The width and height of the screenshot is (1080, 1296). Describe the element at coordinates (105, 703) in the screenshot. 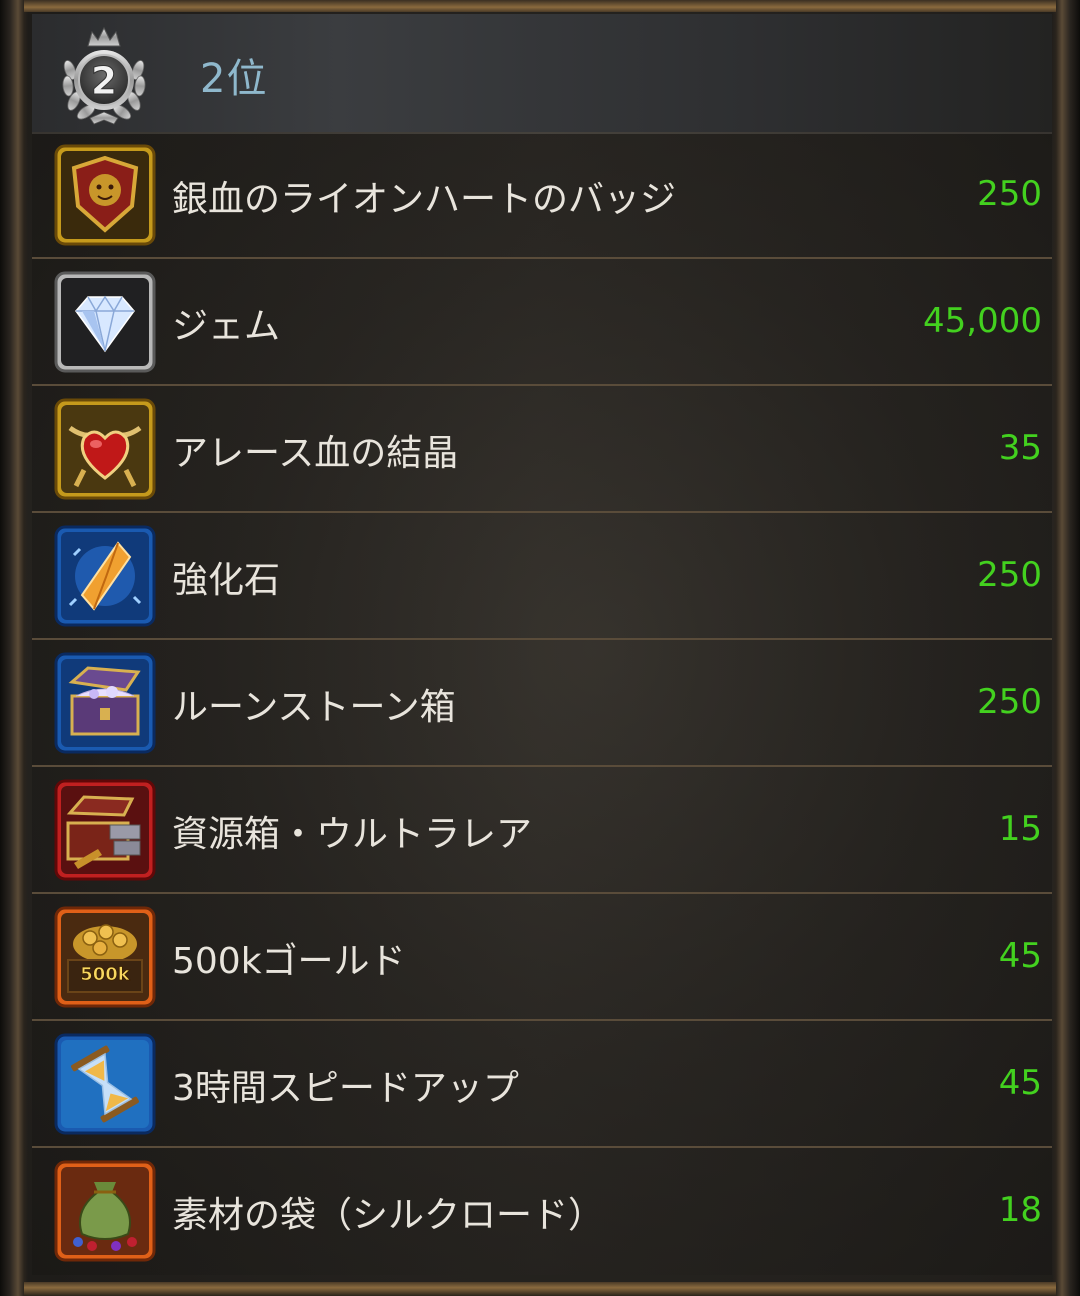

I see `runestone-chest-icon` at that location.